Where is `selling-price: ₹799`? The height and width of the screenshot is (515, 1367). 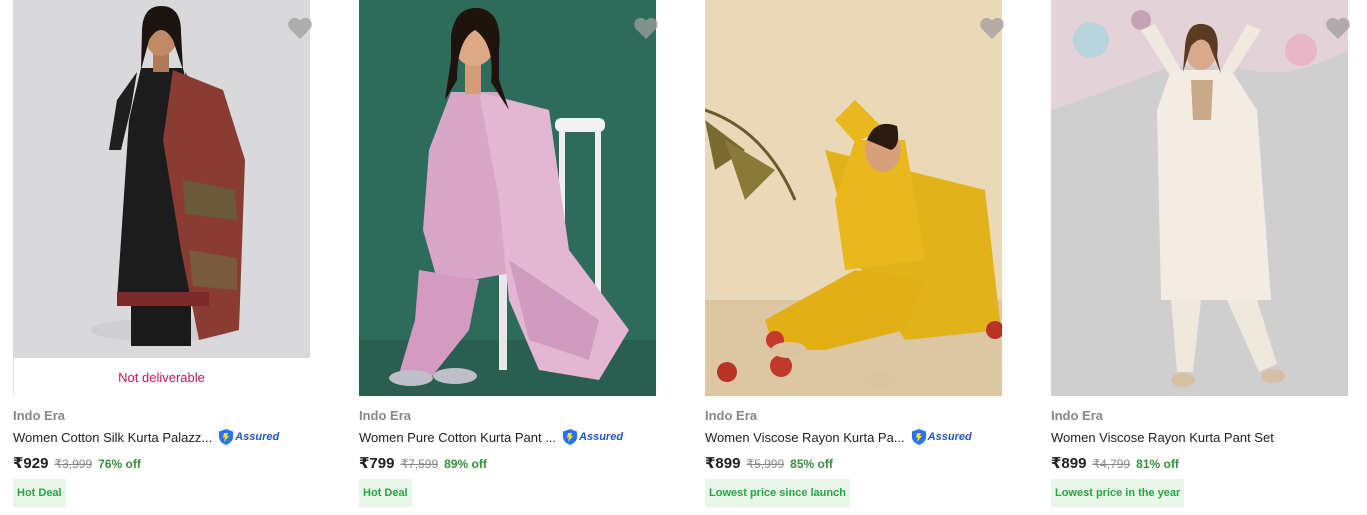
selling-price: ₹799 is located at coordinates (377, 463).